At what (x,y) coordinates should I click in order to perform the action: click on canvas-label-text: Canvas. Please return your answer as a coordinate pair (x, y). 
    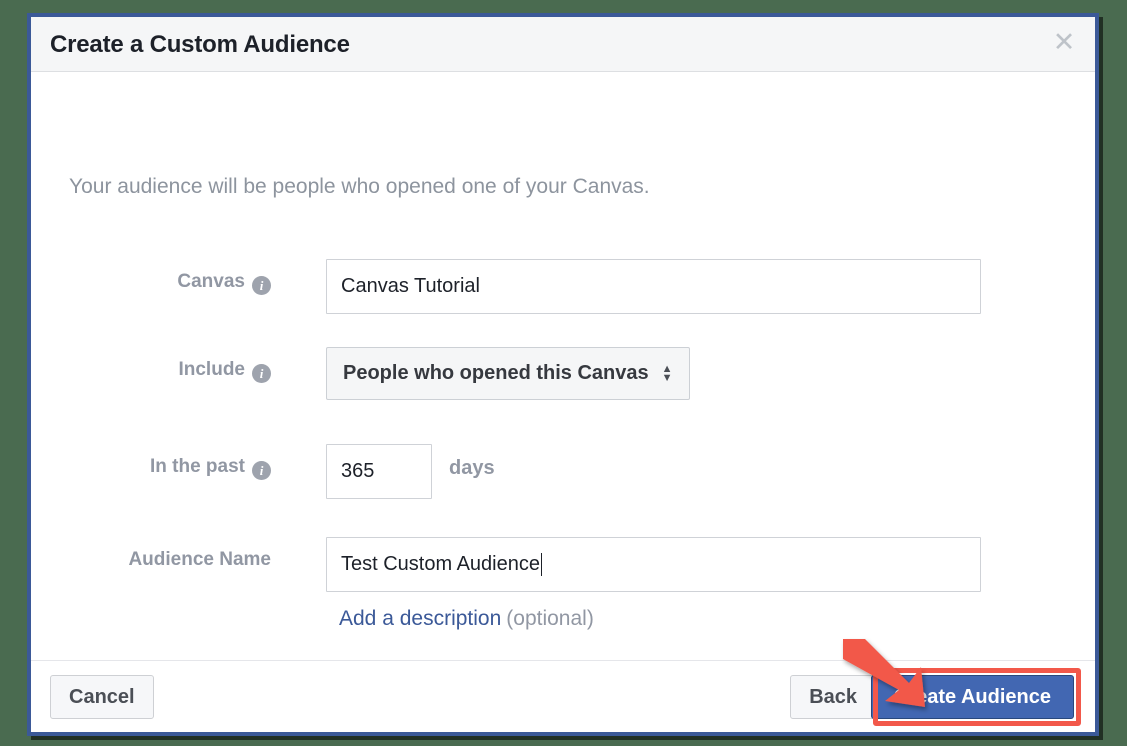
    Looking at the image, I should click on (211, 281).